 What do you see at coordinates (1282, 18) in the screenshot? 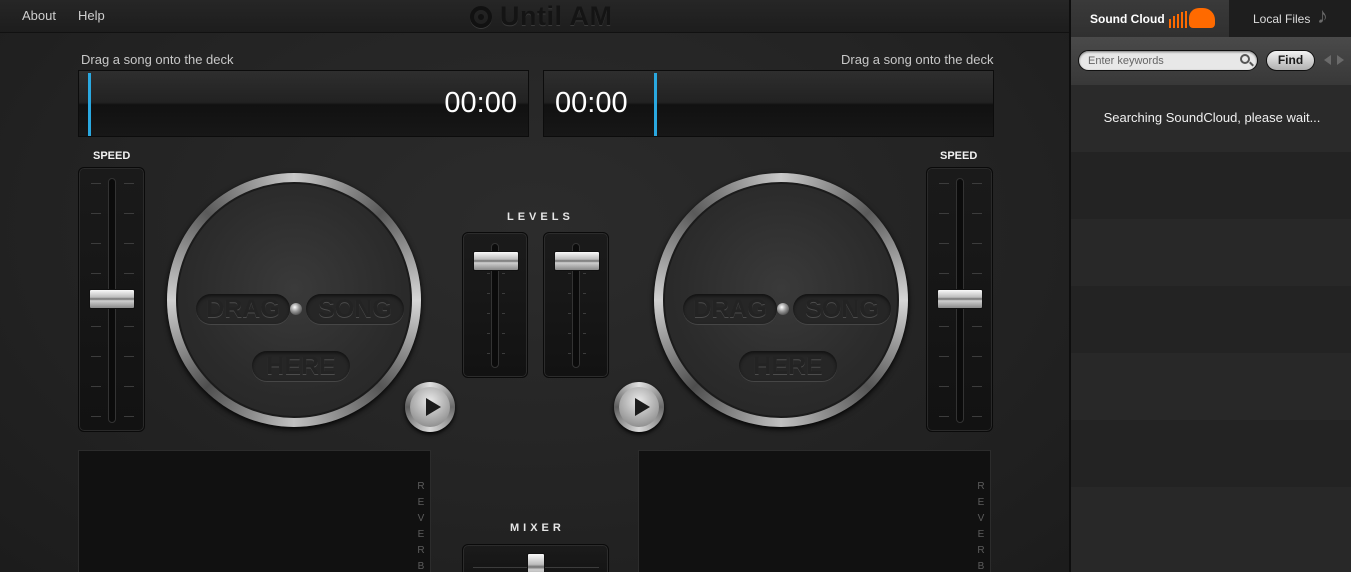
I see `tab-local-files-label: Local Files` at bounding box center [1282, 18].